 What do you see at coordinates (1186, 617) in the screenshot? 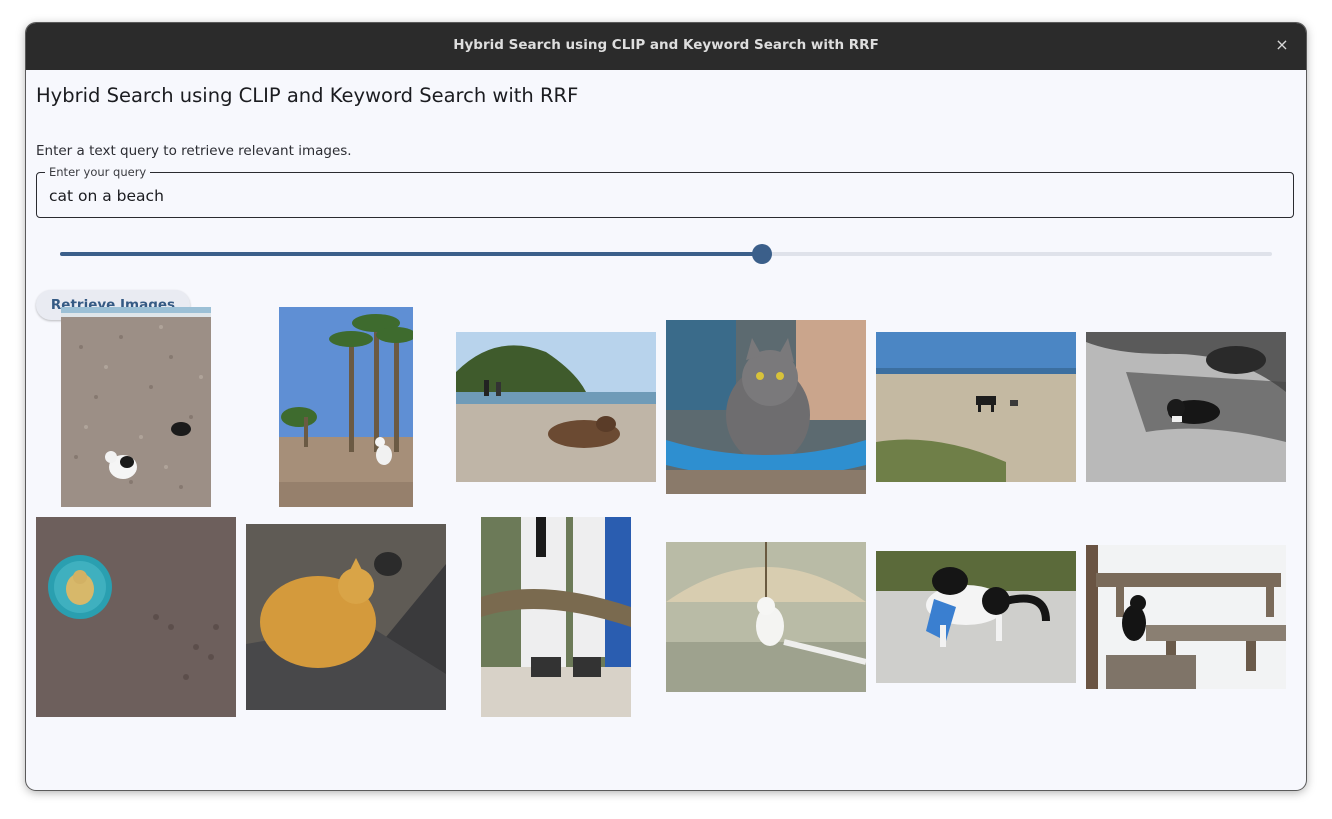
I see `black-cat-on-snowy-bench-image` at bounding box center [1186, 617].